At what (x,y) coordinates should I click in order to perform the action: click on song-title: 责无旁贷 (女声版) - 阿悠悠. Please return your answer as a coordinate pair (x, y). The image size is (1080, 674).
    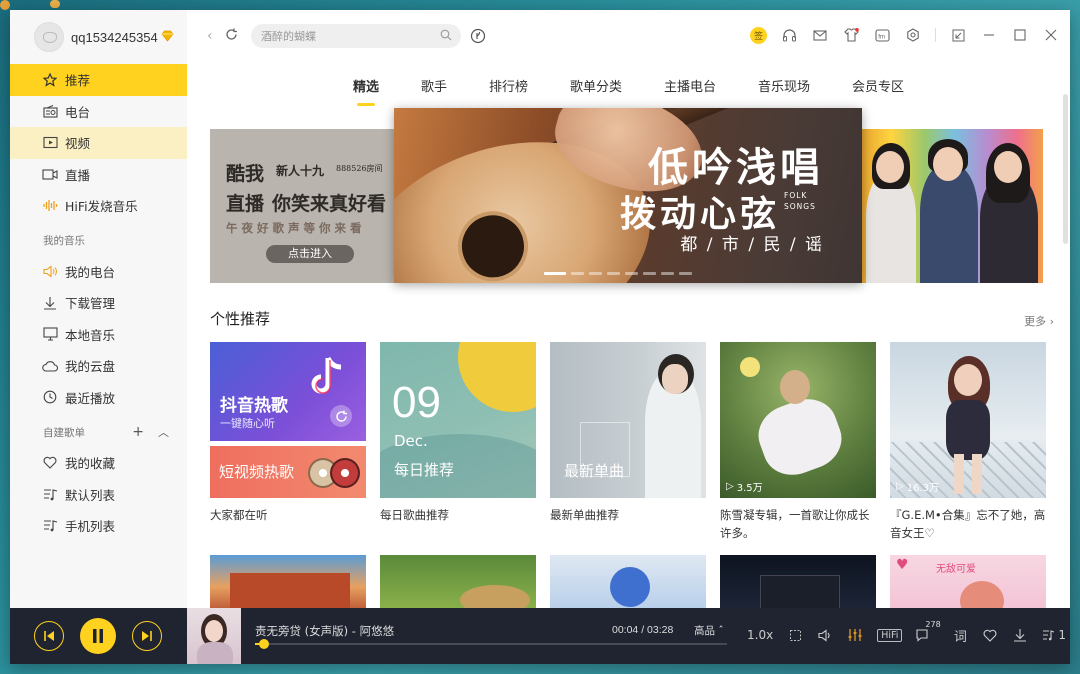
    Looking at the image, I should click on (324, 631).